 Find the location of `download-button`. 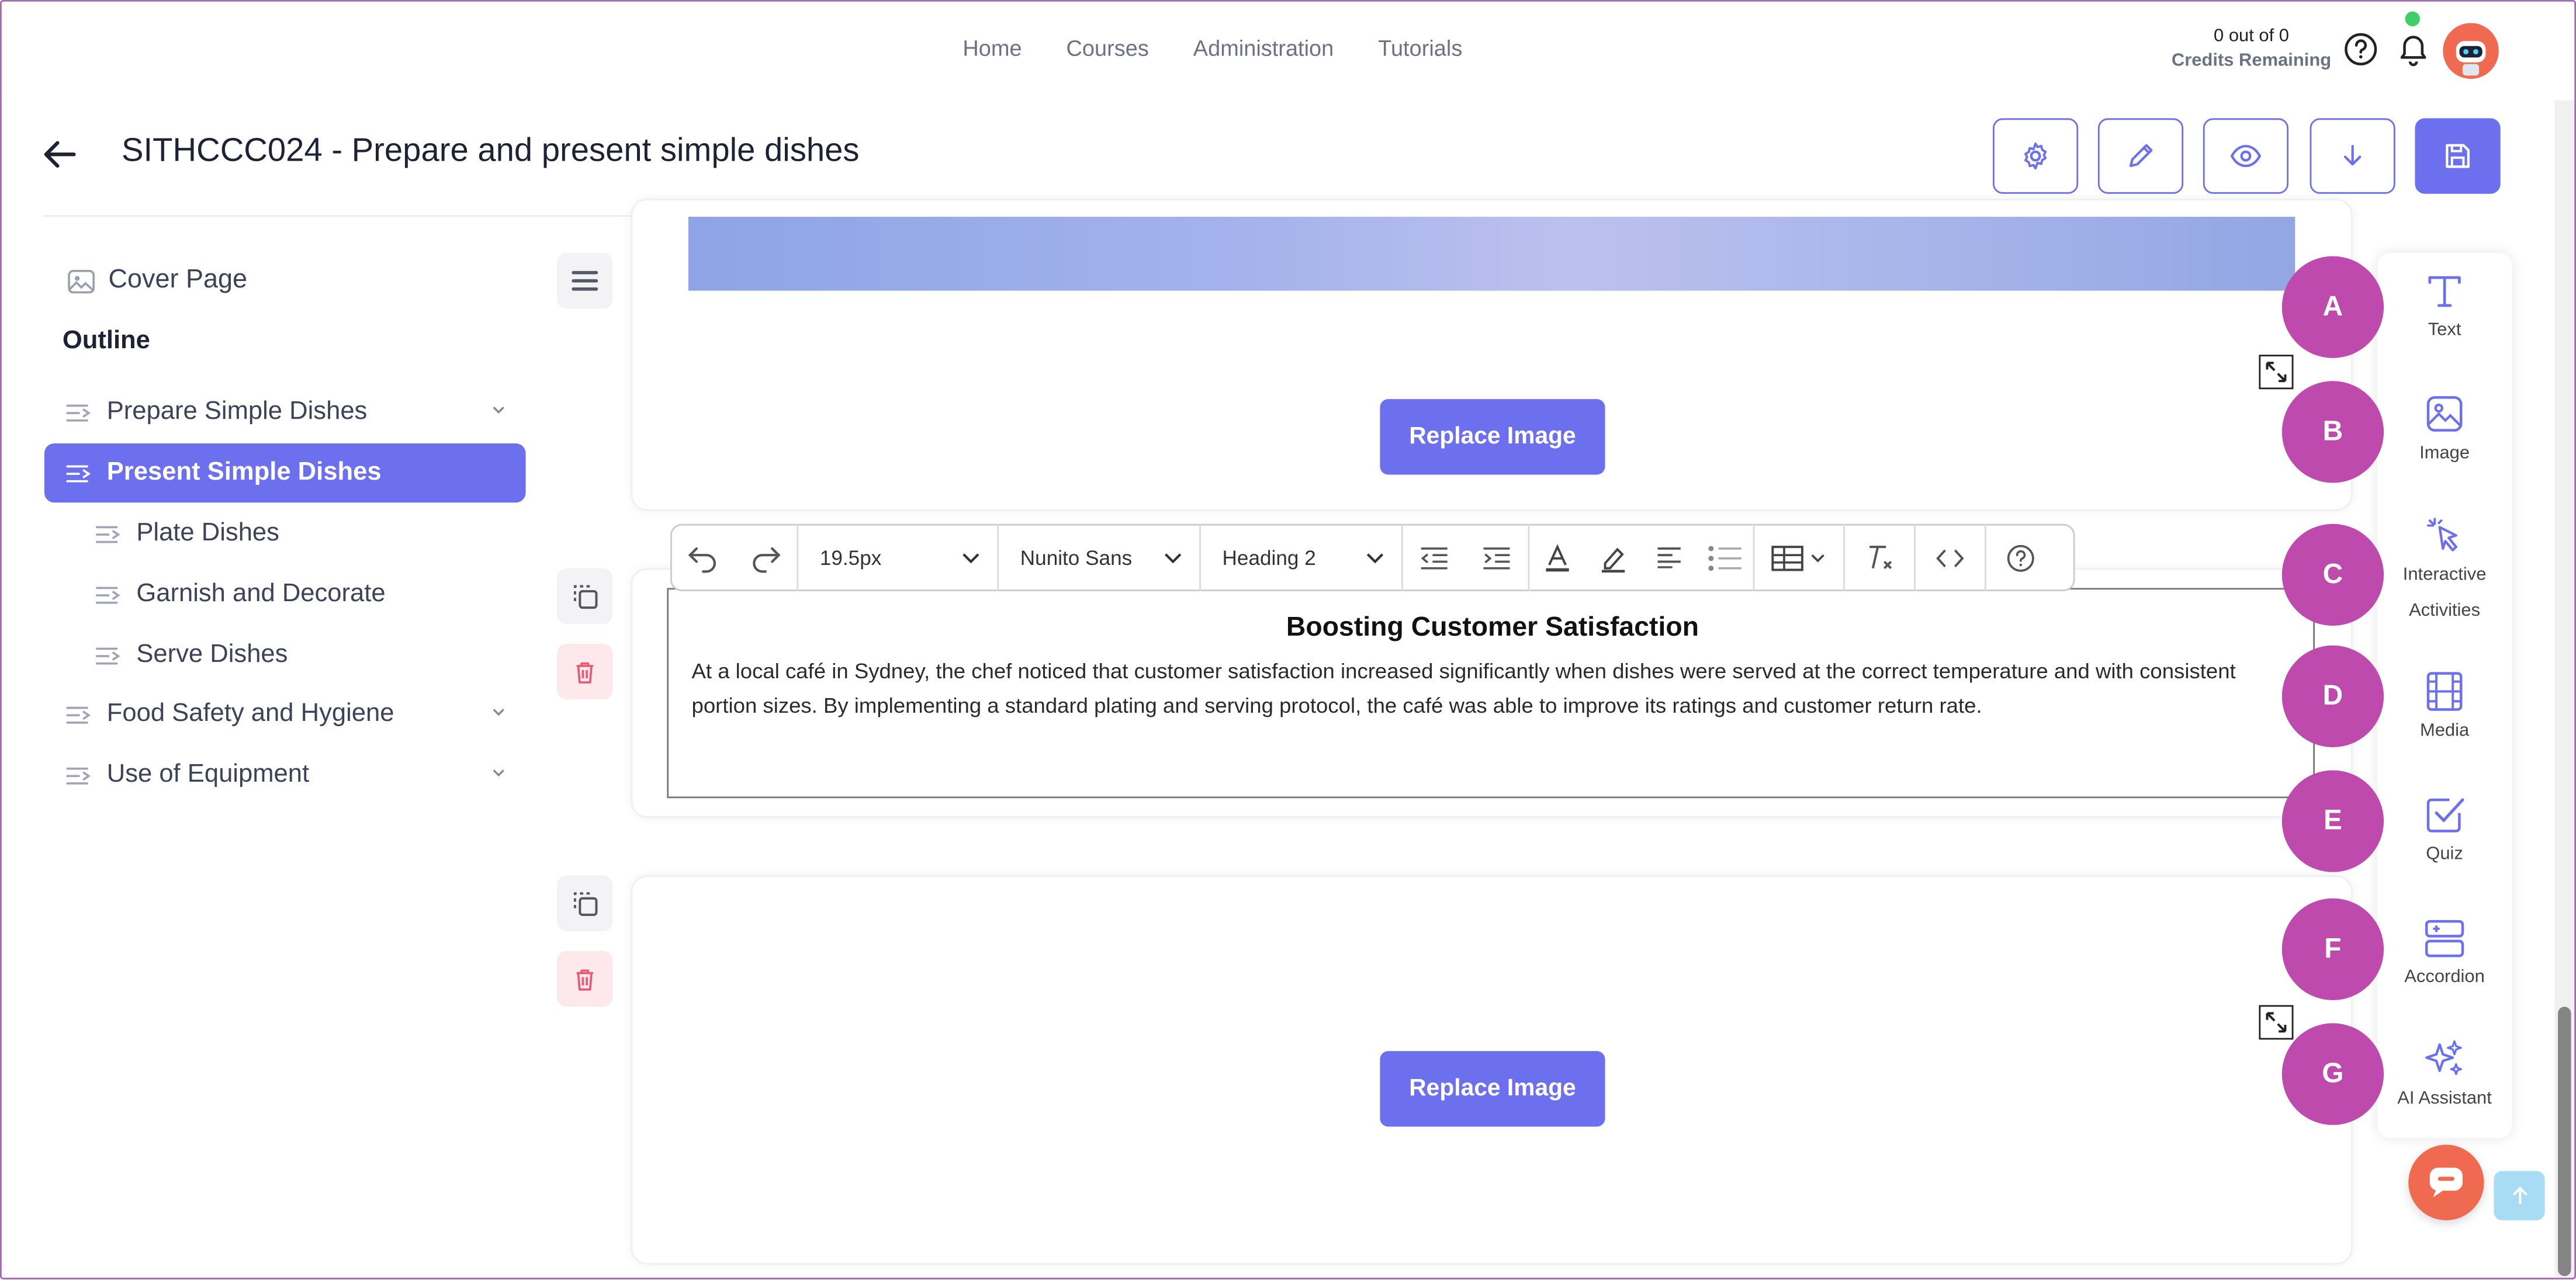

download-button is located at coordinates (2352, 156).